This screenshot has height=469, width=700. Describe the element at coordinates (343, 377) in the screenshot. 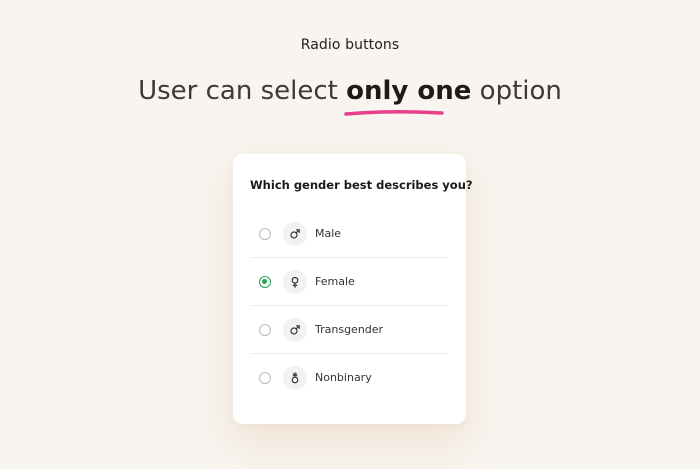

I see `option-label: Nonbinary` at that location.